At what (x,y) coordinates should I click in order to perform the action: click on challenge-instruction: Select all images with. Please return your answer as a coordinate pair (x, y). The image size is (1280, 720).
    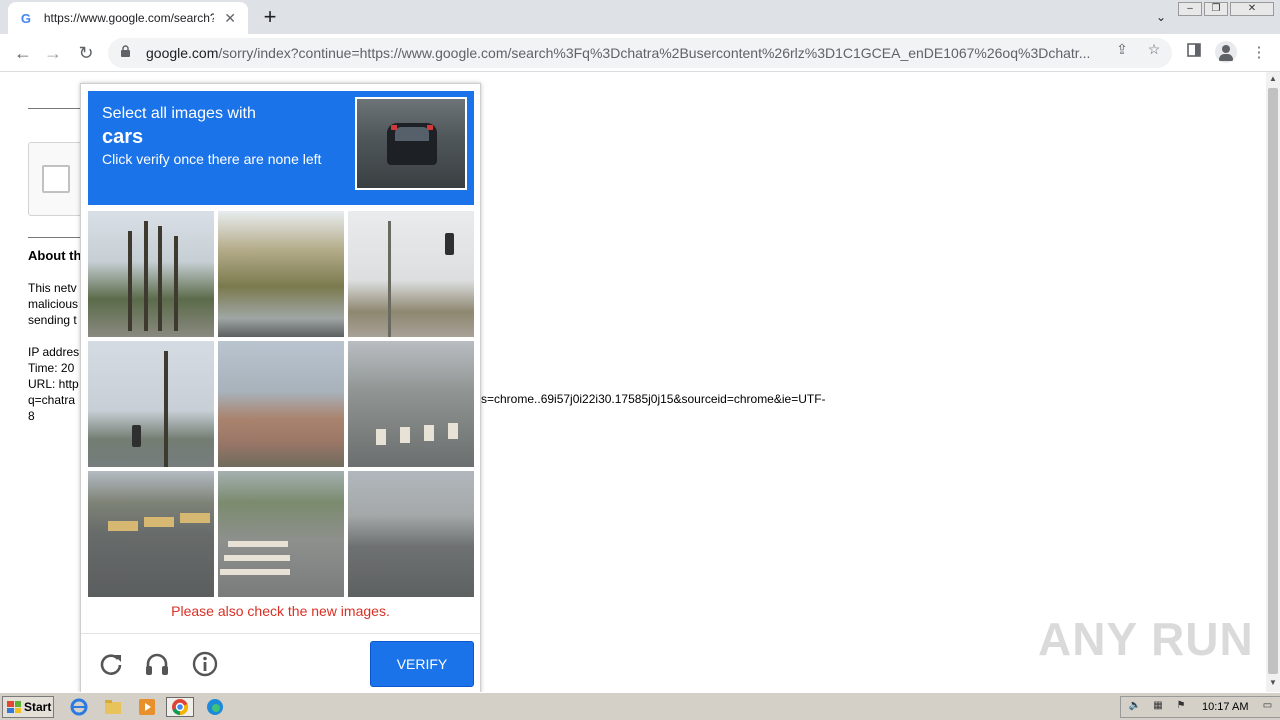
    Looking at the image, I should click on (179, 113).